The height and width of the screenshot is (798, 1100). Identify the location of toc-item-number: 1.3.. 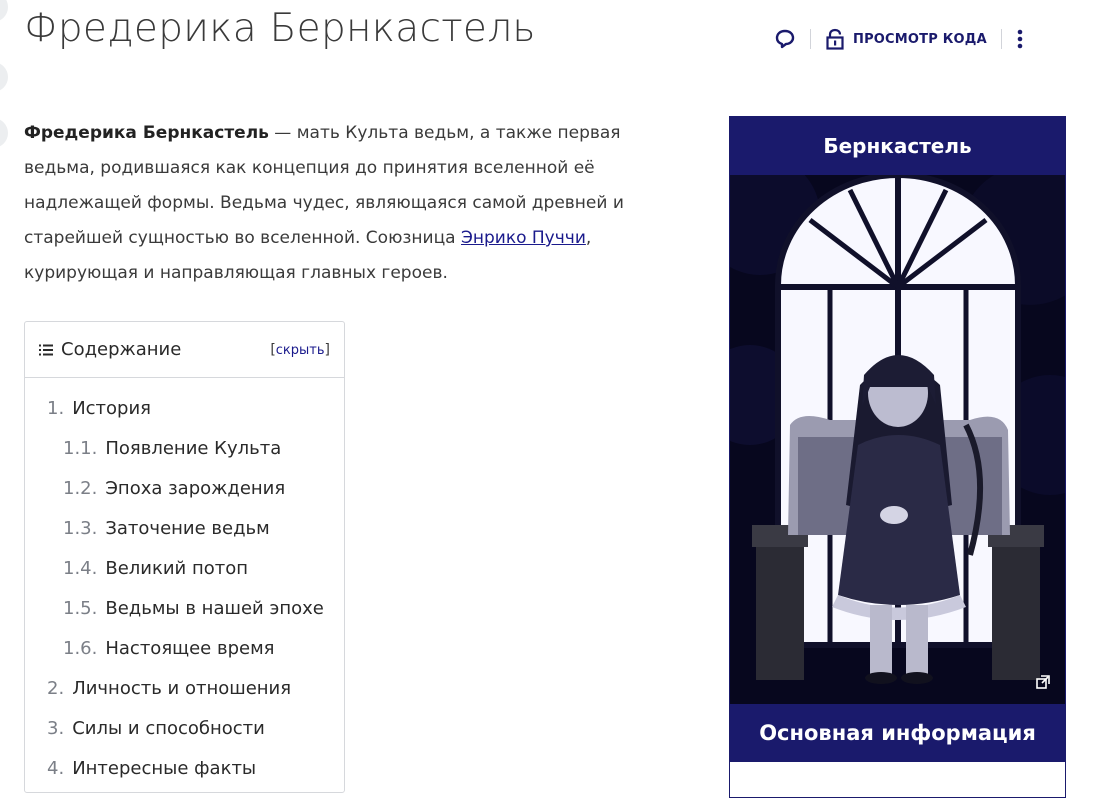
(80, 528).